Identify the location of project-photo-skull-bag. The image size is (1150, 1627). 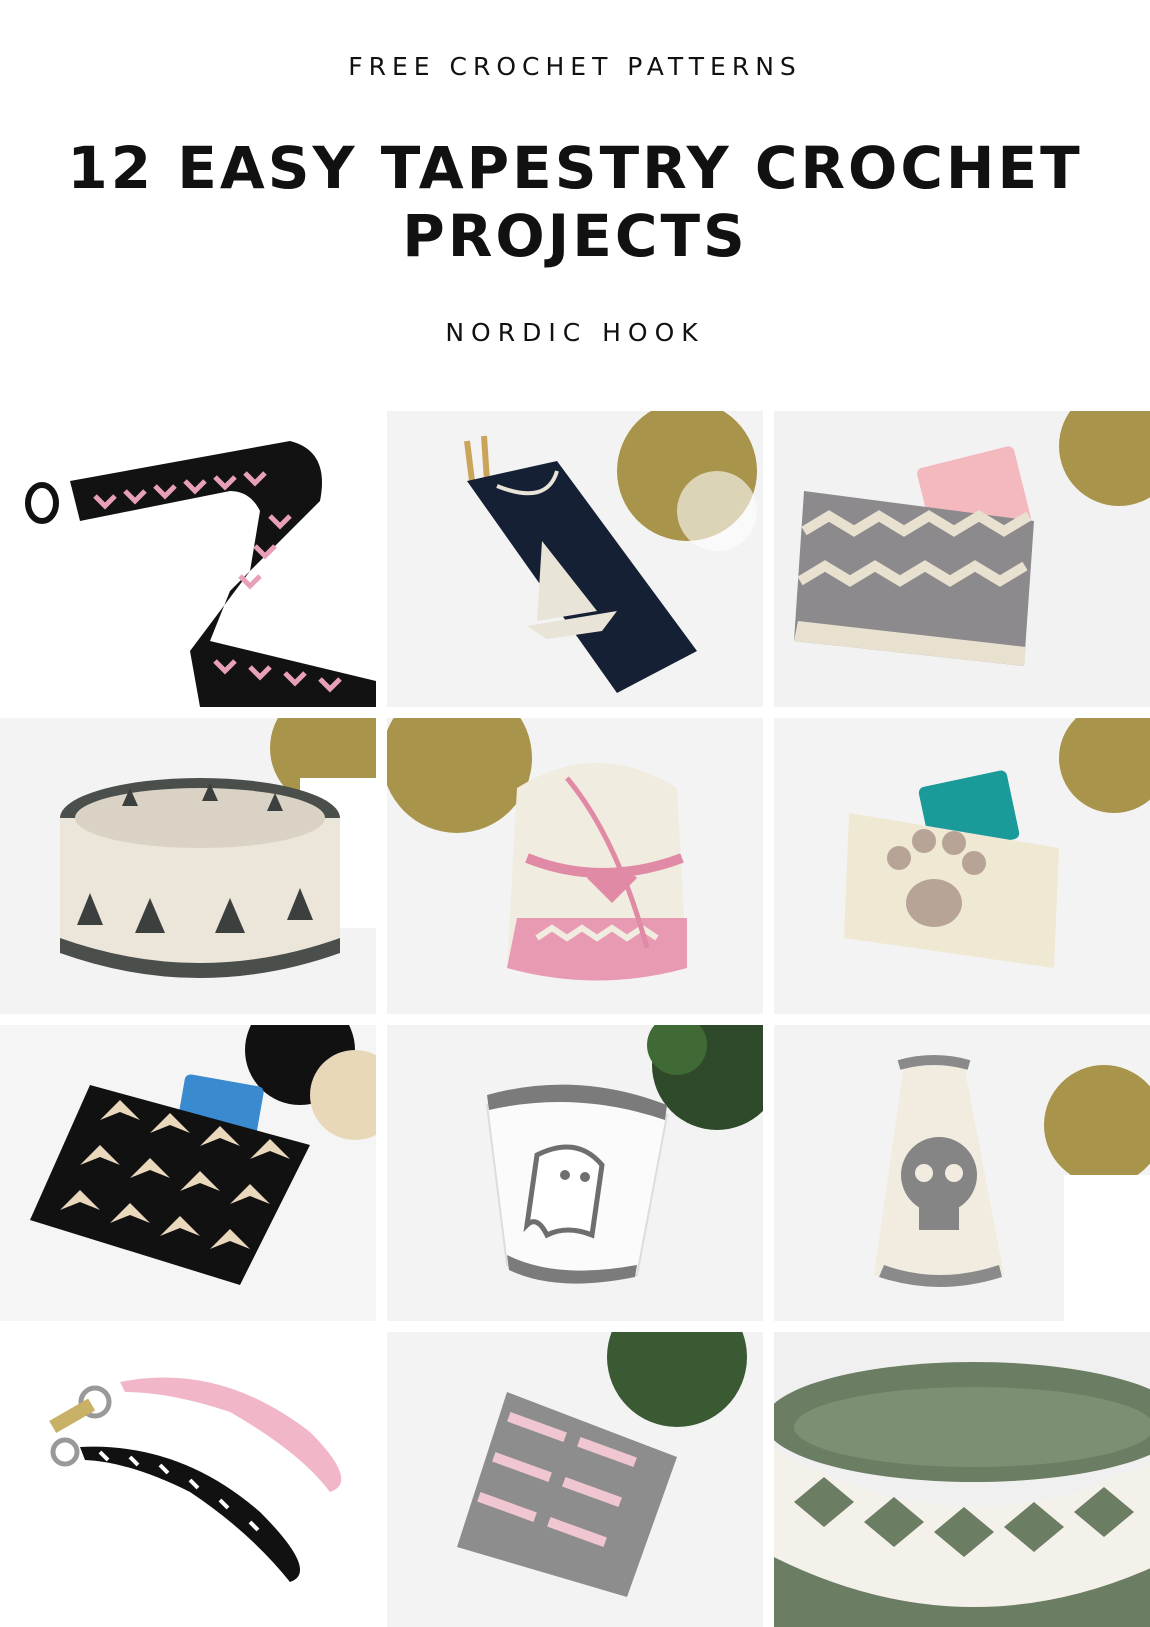
(962, 1173).